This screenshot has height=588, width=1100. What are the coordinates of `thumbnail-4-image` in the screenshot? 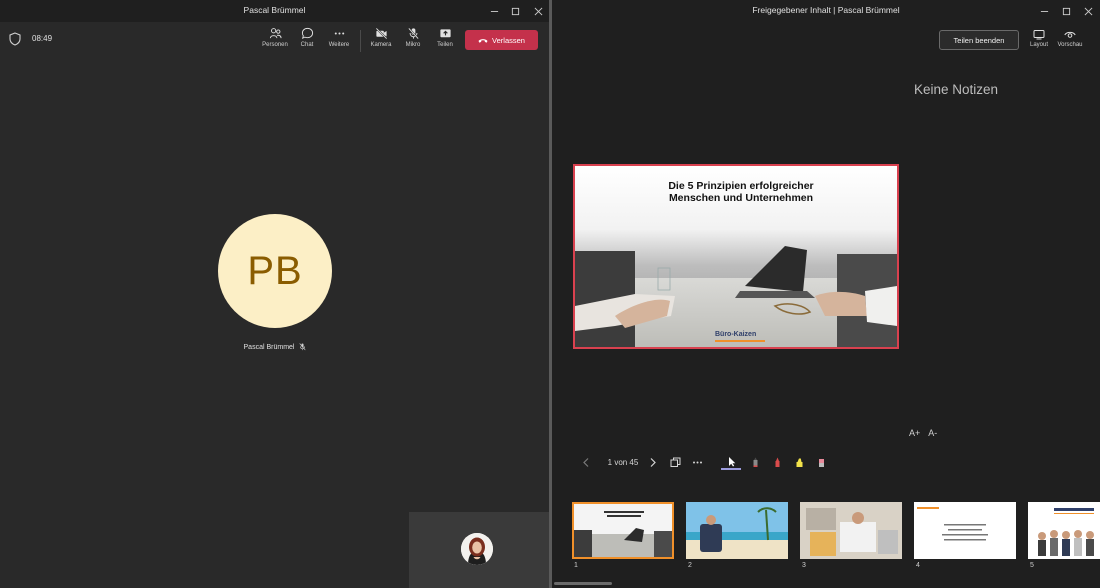 It's located at (965, 530).